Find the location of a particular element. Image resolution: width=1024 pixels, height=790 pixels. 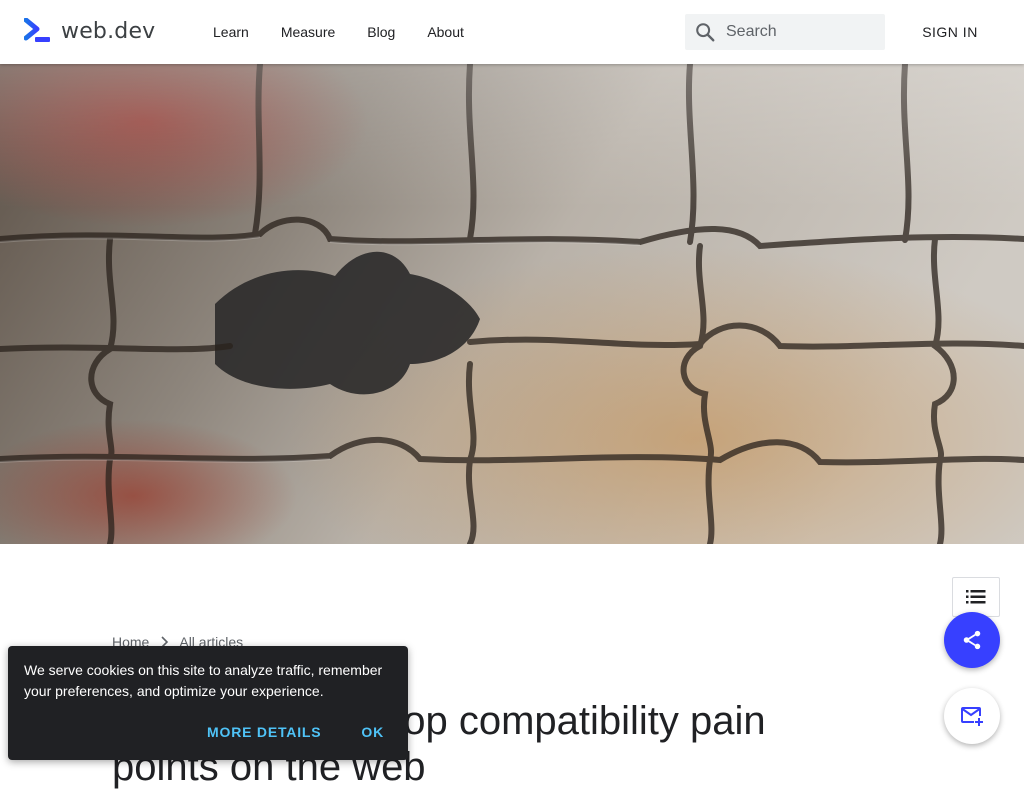

search-box is located at coordinates (785, 32).